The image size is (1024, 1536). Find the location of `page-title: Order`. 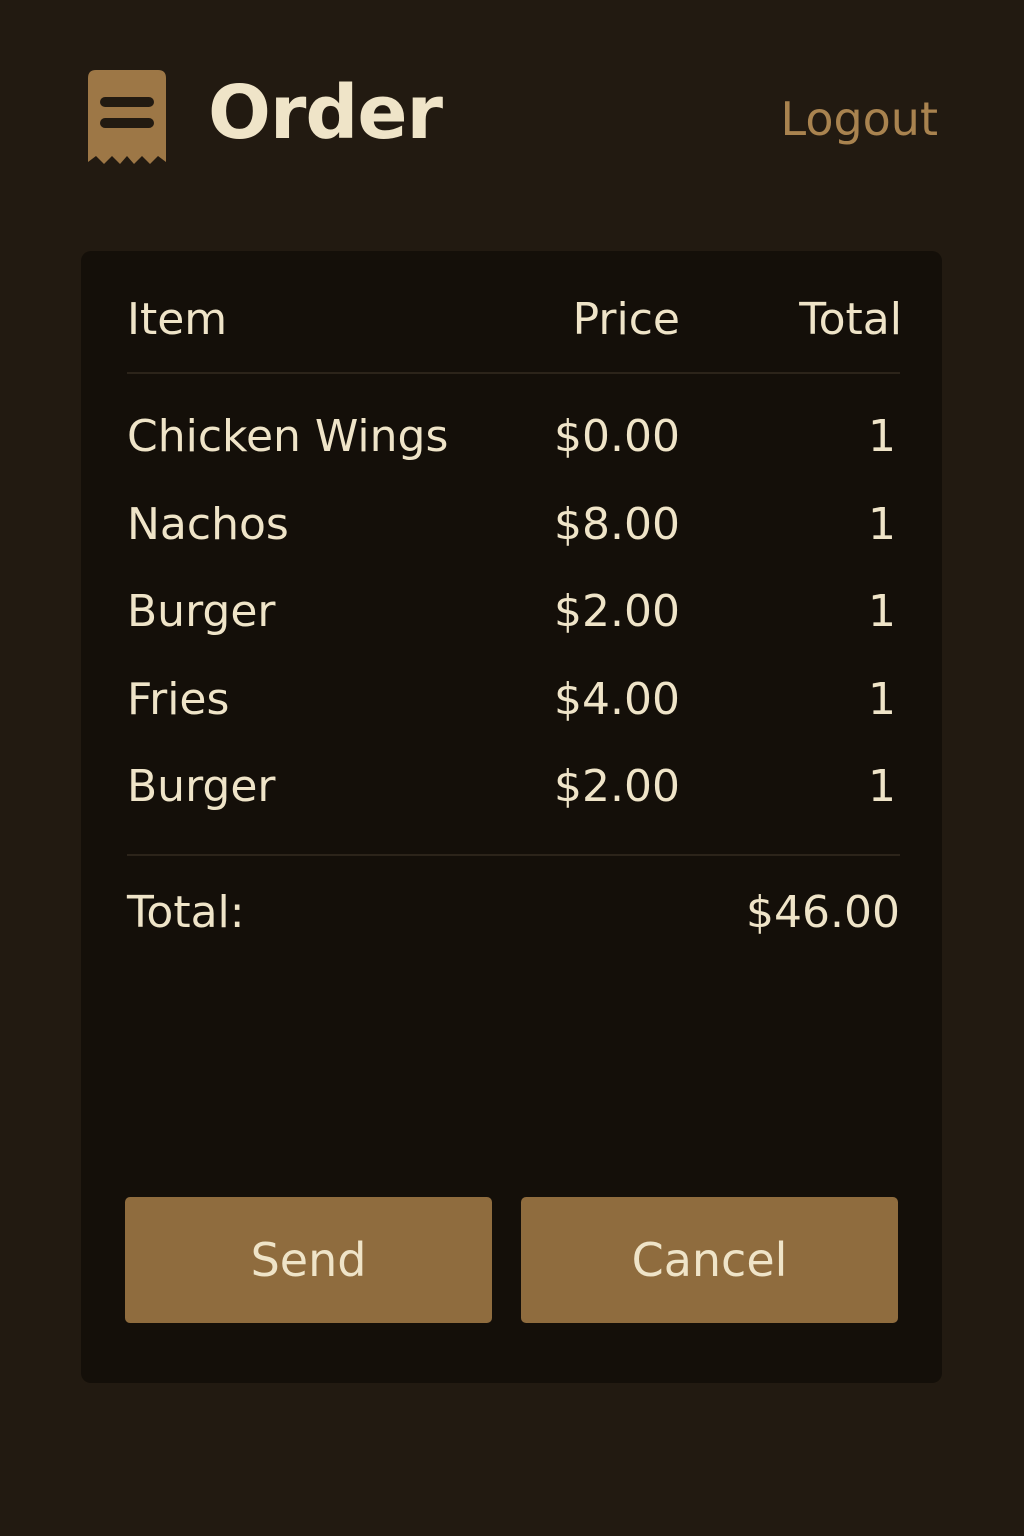

page-title: Order is located at coordinates (325, 113).